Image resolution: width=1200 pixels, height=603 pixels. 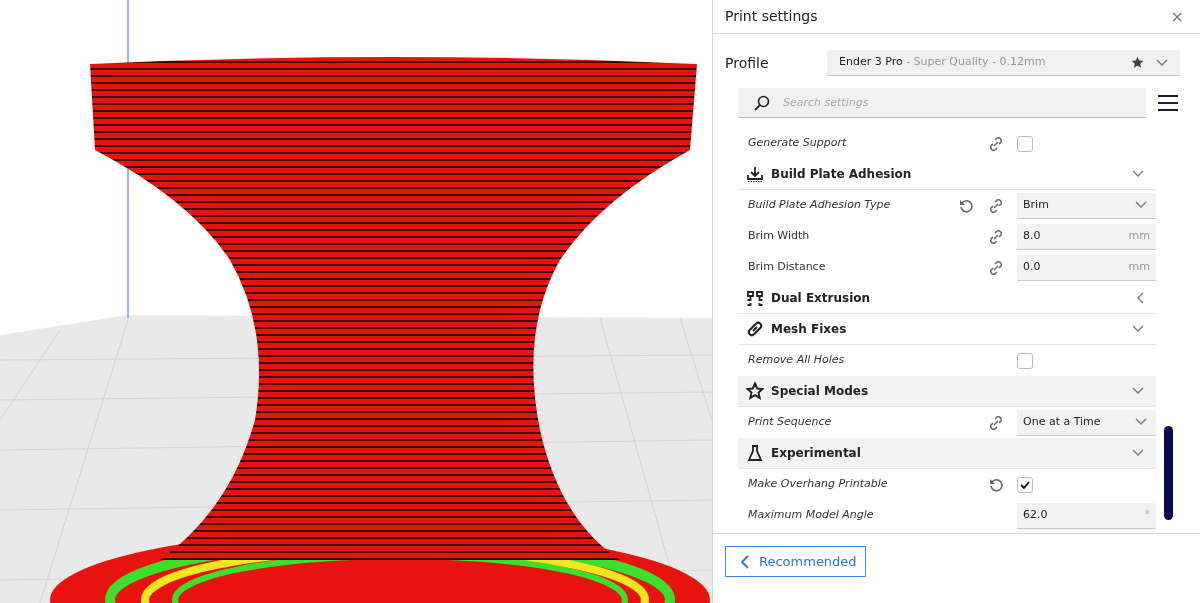 What do you see at coordinates (779, 236) in the screenshot?
I see `setting-label: Brim Width` at bounding box center [779, 236].